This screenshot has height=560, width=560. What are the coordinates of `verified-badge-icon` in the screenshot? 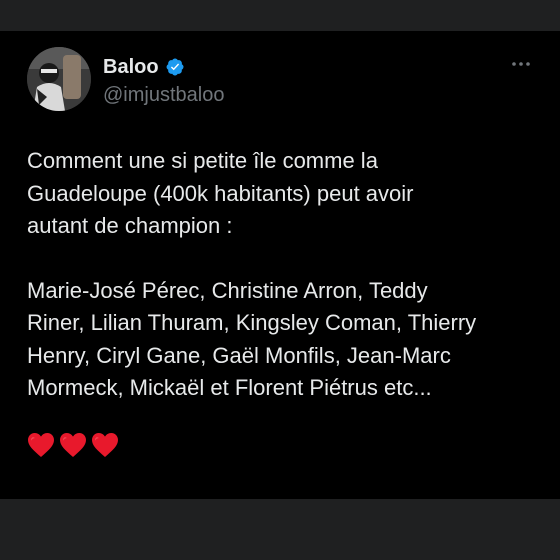 It's located at (175, 67).